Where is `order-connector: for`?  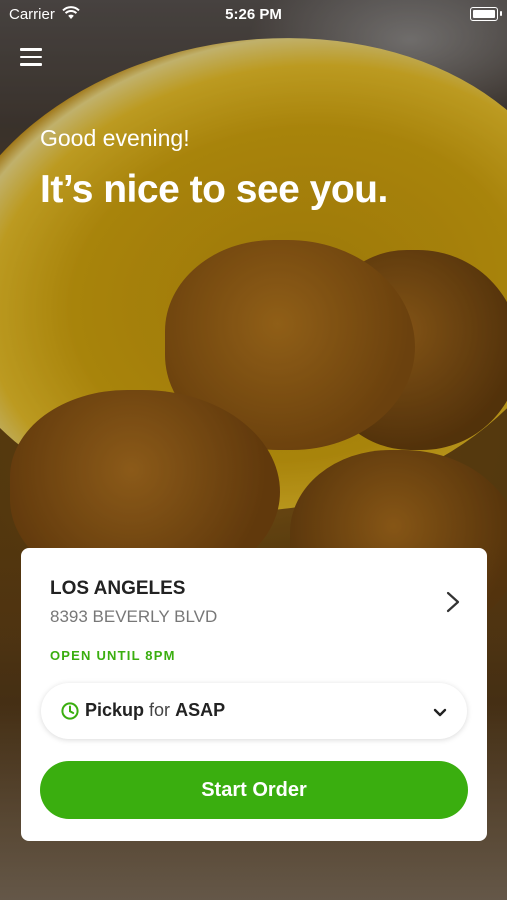
order-connector: for is located at coordinates (160, 710).